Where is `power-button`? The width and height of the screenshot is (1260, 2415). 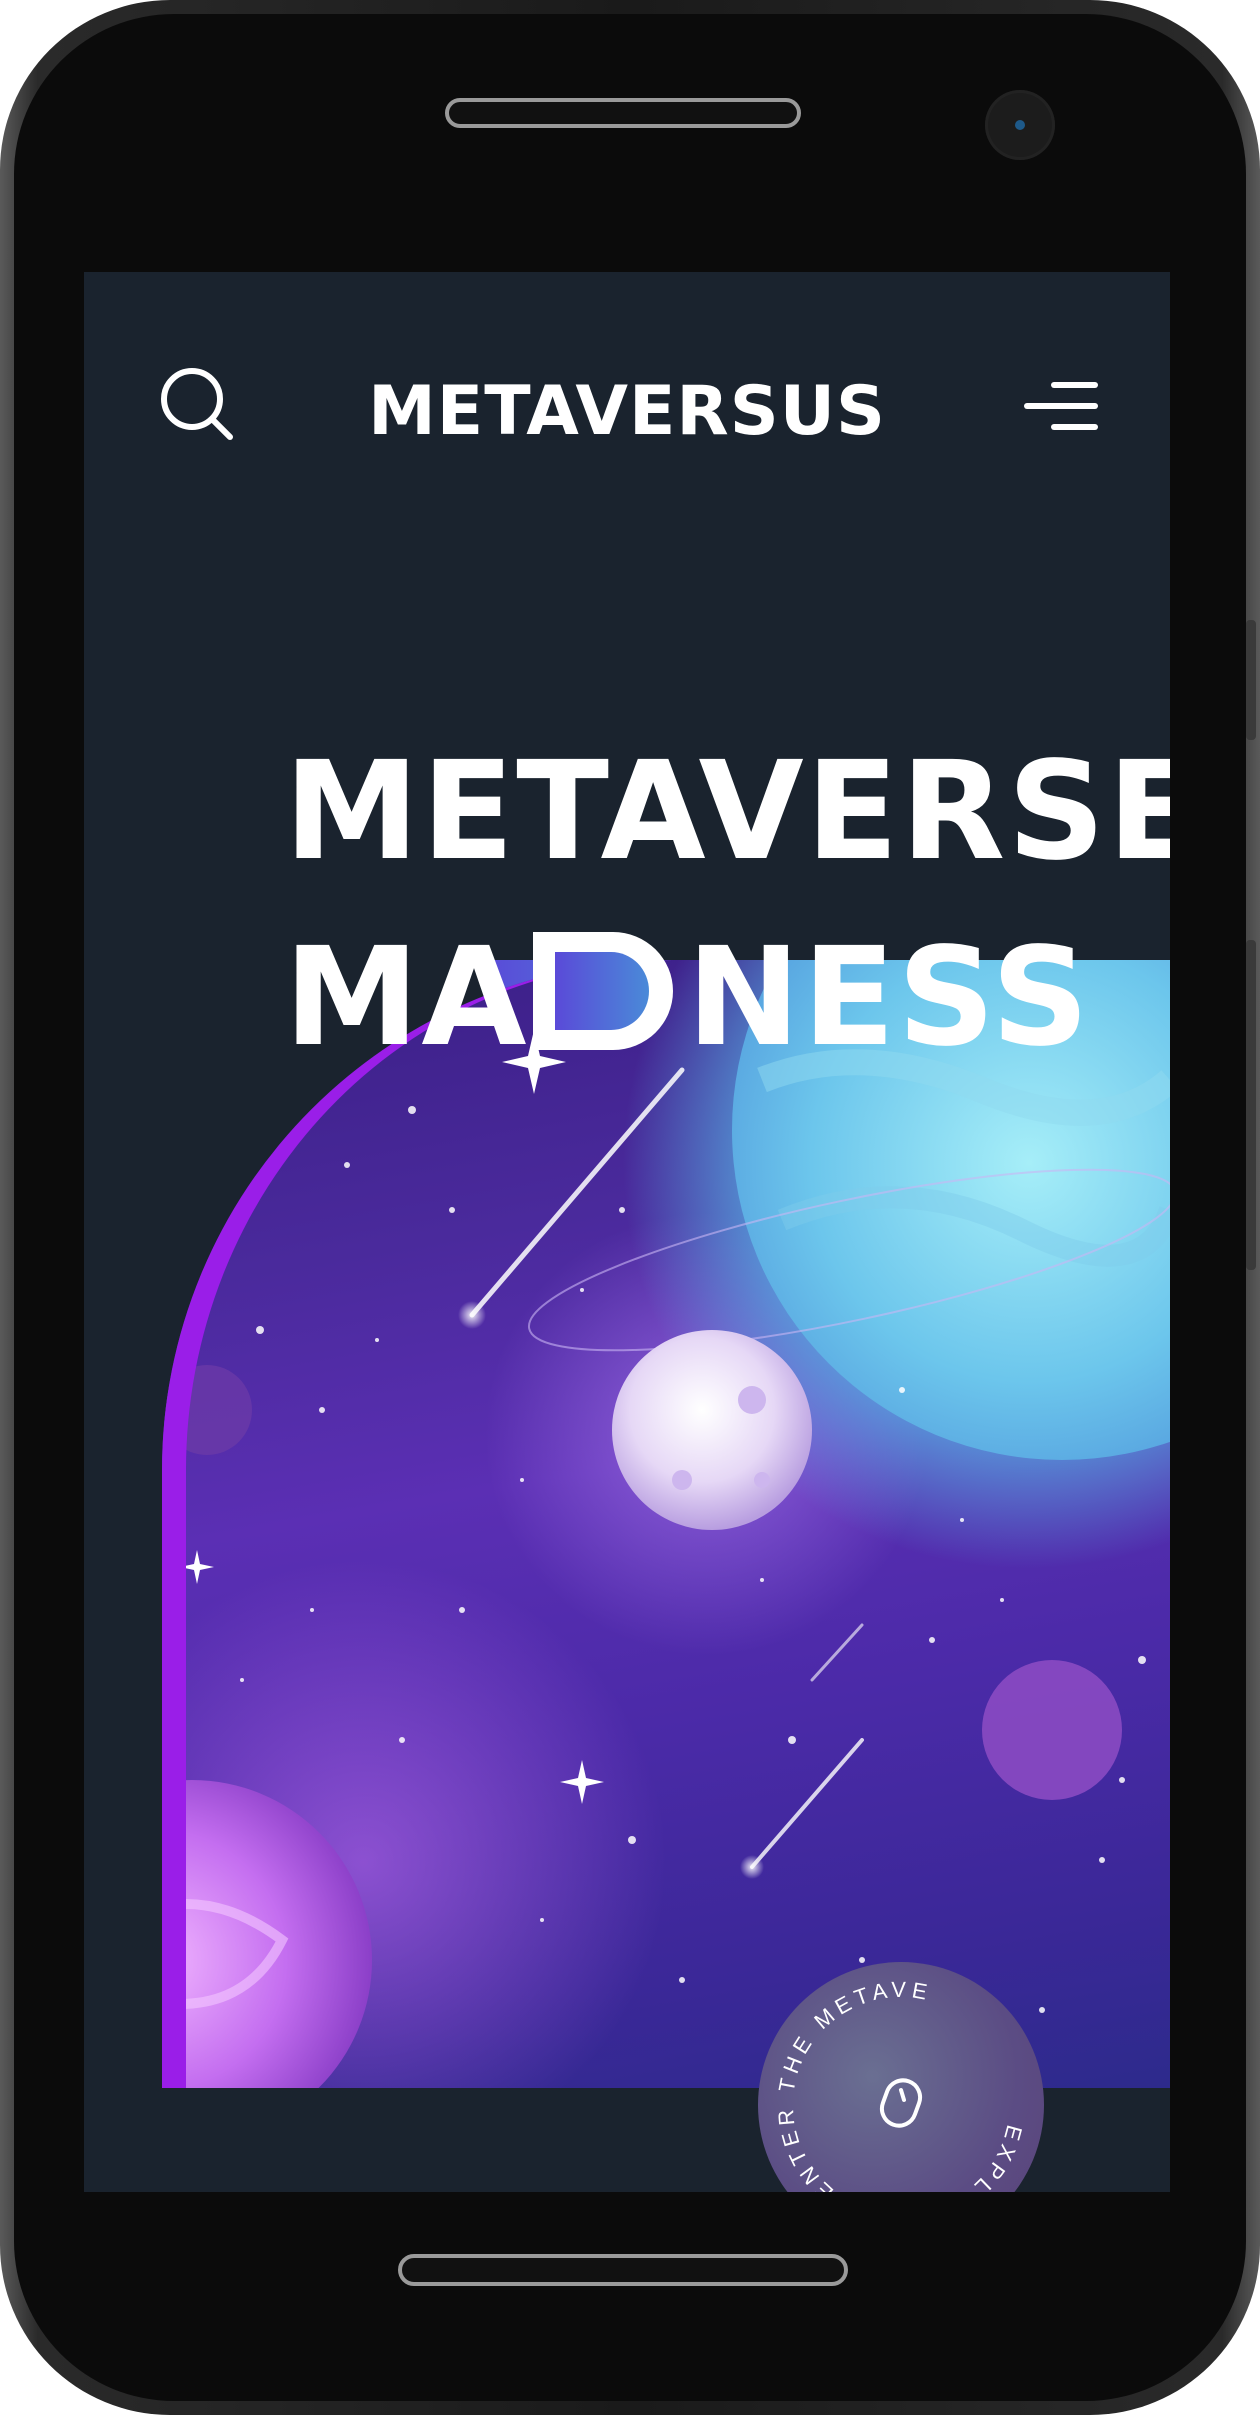
power-button is located at coordinates (1251, 1105).